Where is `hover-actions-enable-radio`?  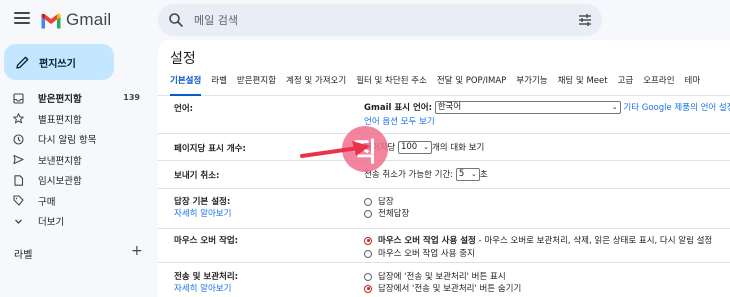 hover-actions-enable-radio is located at coordinates (368, 240).